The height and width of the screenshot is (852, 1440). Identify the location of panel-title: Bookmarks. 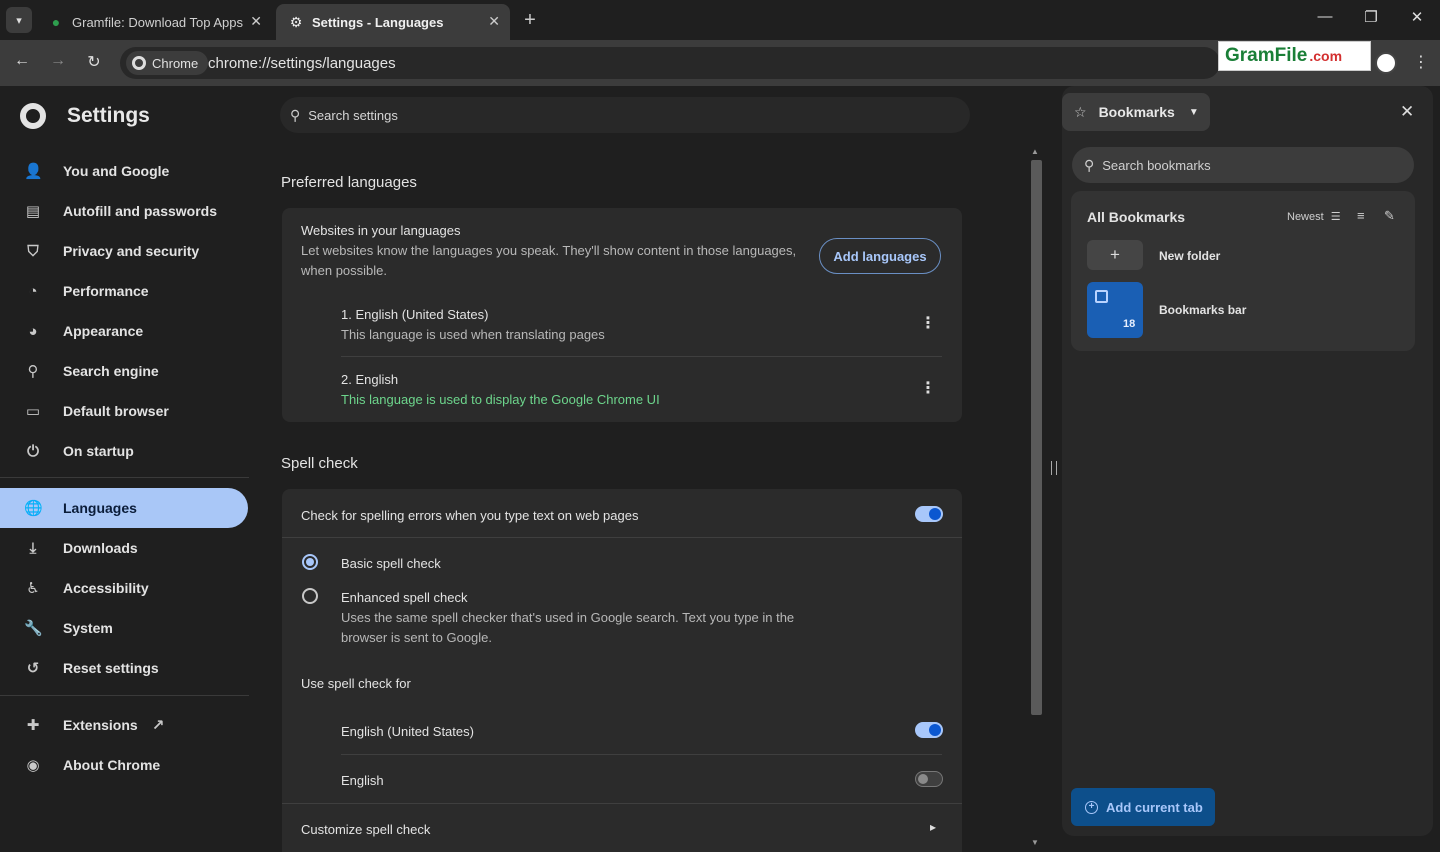
(1136, 112).